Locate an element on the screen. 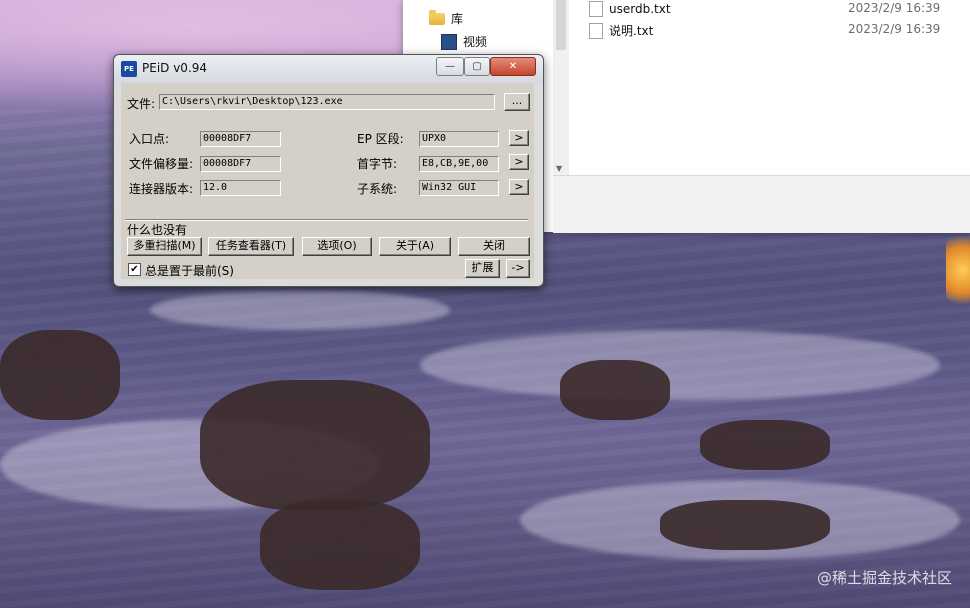 The image size is (970, 608). file-name: userdb.txt is located at coordinates (640, 9).